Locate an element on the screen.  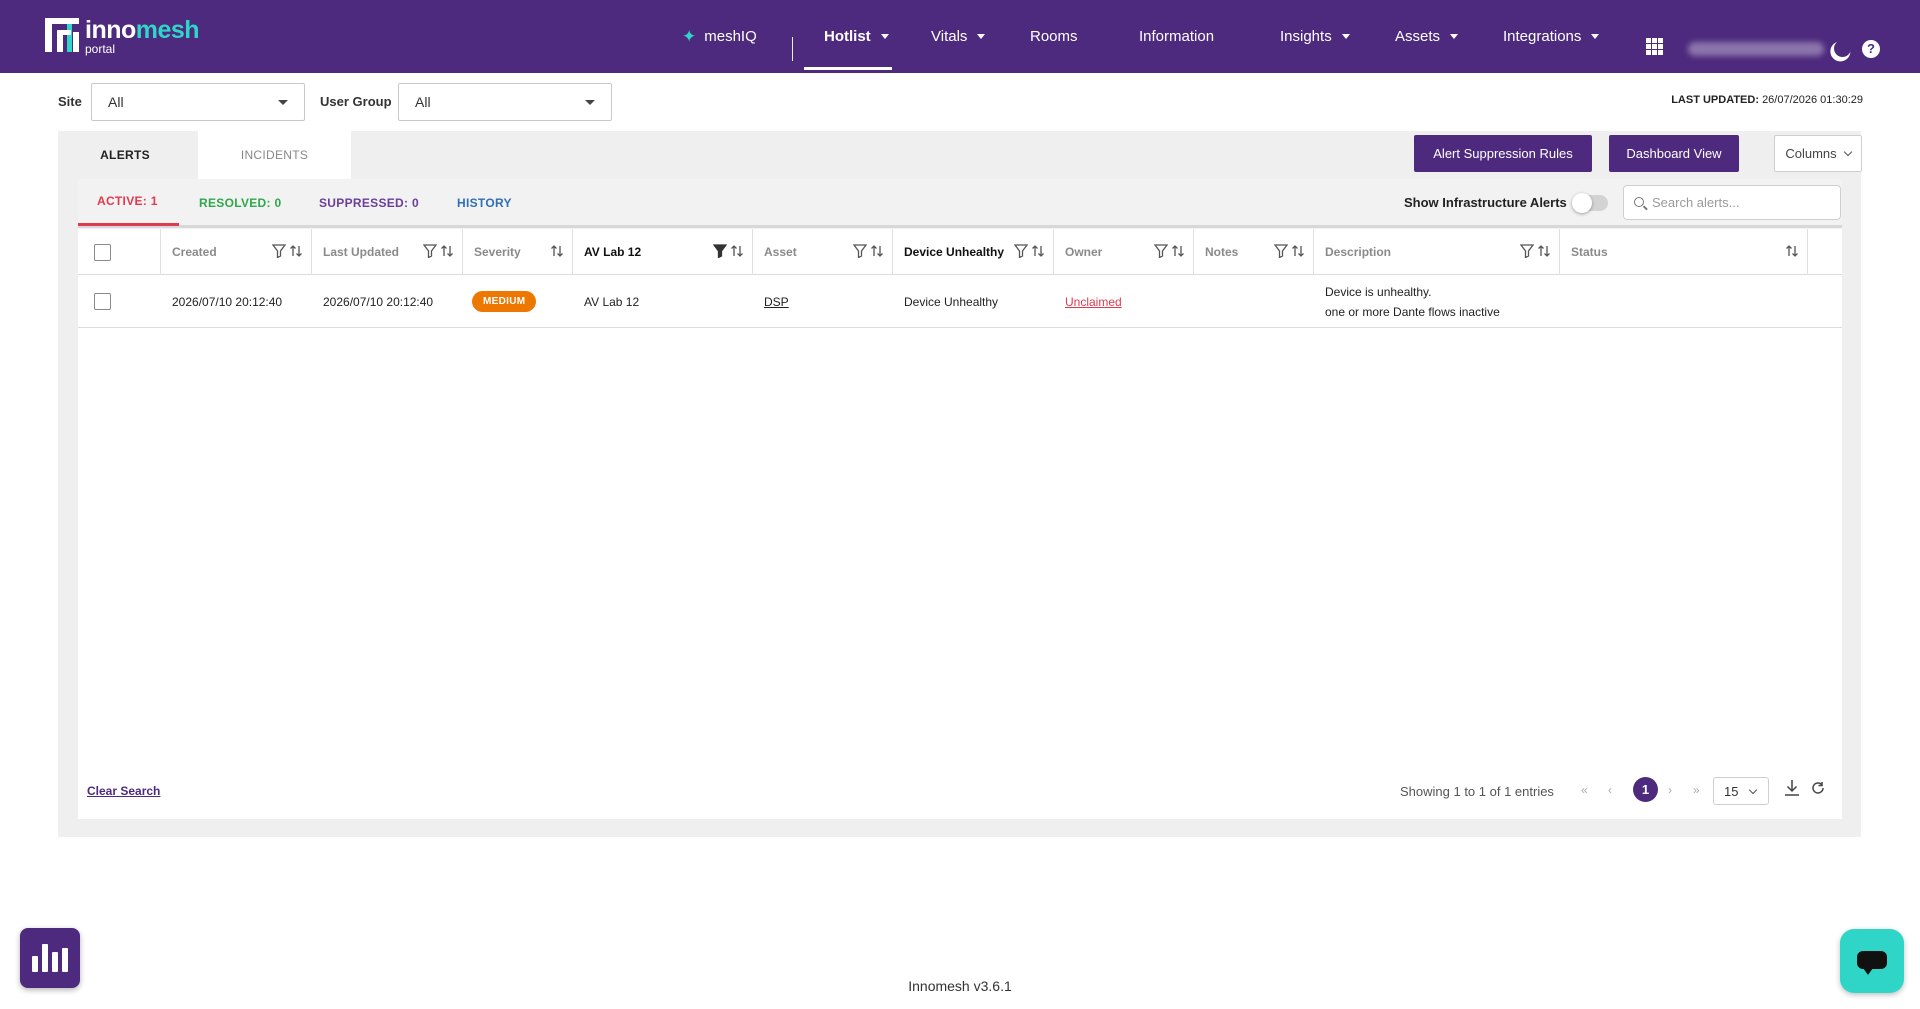
header-room: AV Lab 12 is located at coordinates (663, 252).